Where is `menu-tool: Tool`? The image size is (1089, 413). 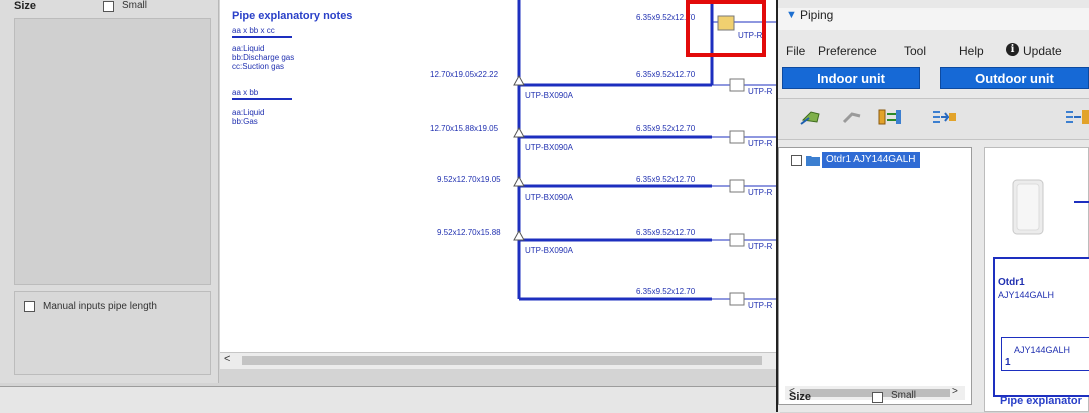
menu-tool: Tool is located at coordinates (915, 51).